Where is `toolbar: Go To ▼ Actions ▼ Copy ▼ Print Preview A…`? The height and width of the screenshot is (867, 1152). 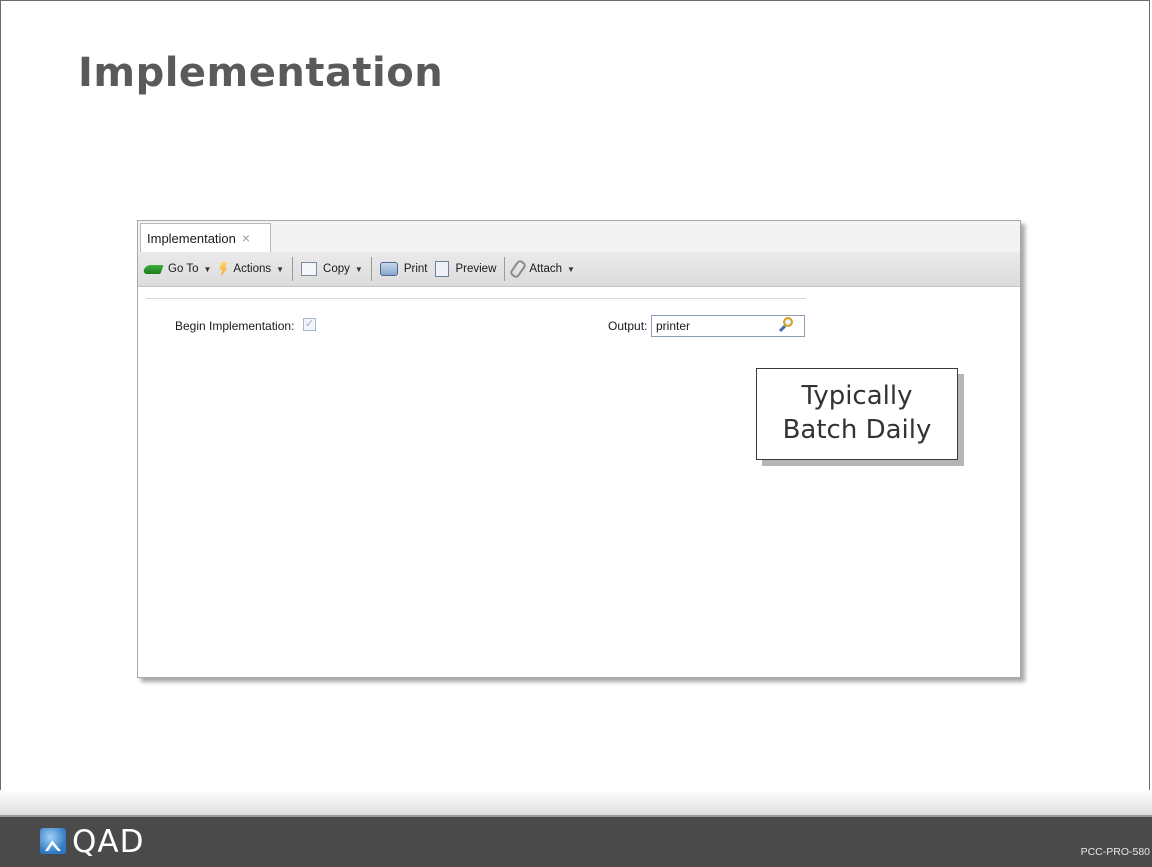
toolbar: Go To ▼ Actions ▼ Copy ▼ Print Preview A… is located at coordinates (579, 269).